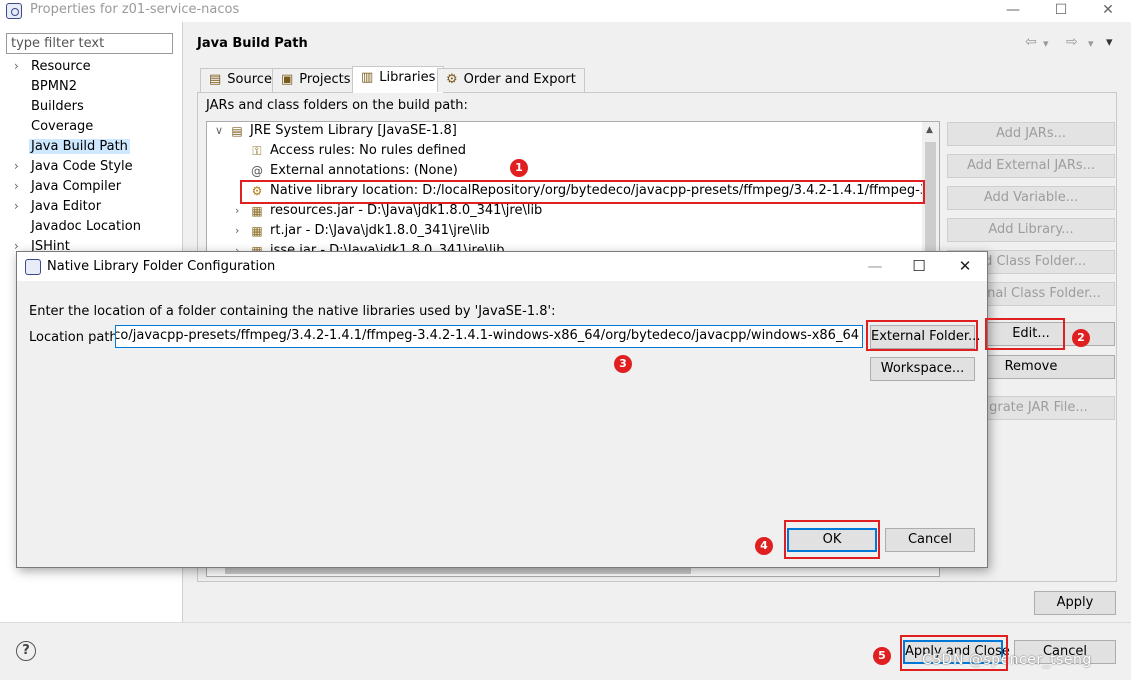 The height and width of the screenshot is (680, 1131). I want to click on scrollbar-thumb, so click(930, 197).